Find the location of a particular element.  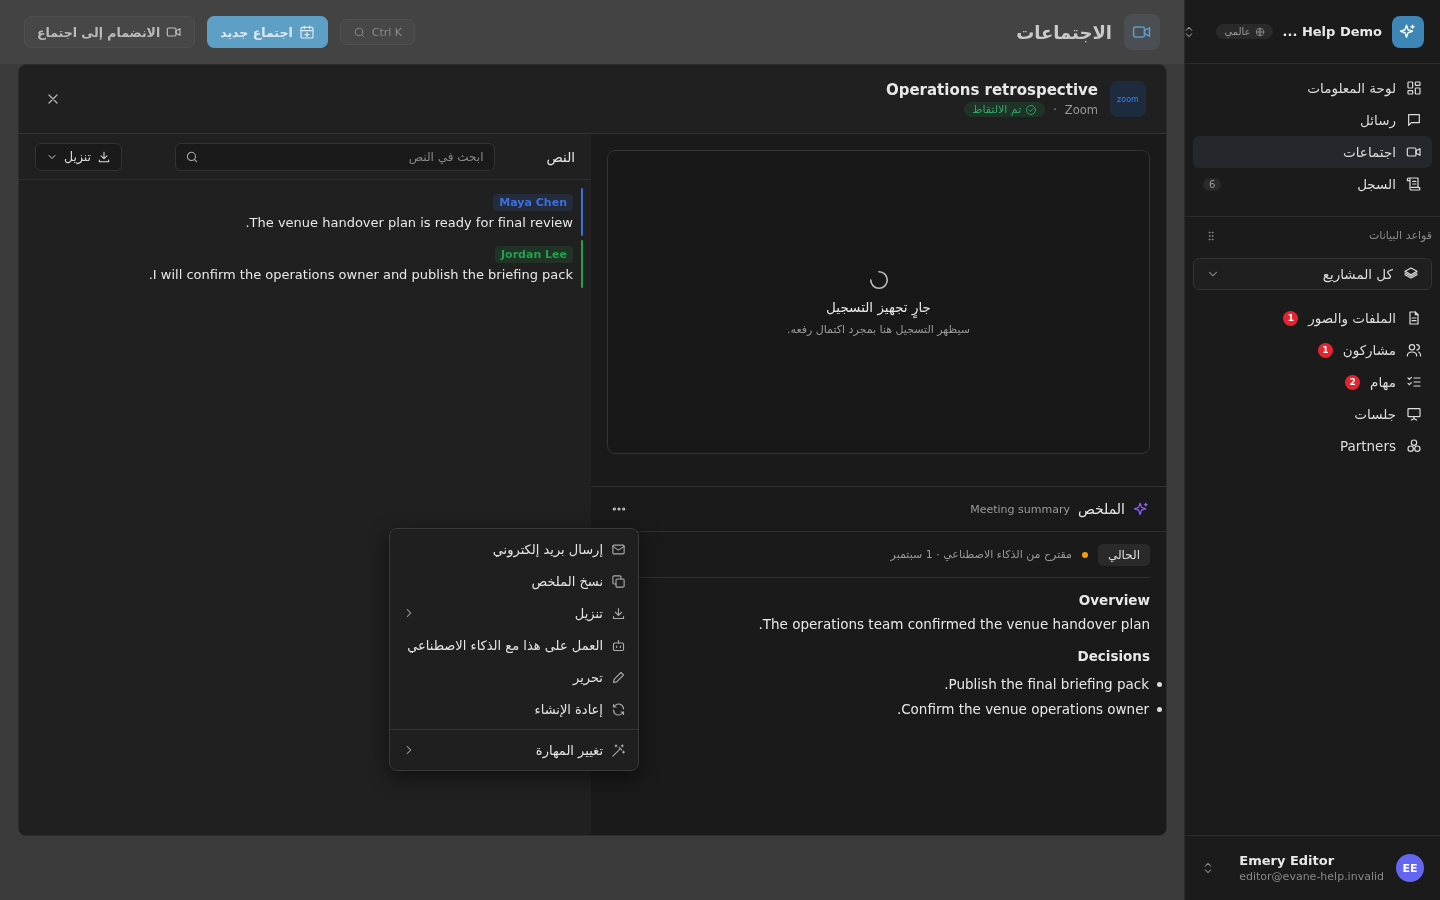

menu-item: العمل على هذا مع الذكاء الاصطناعي is located at coordinates (514, 645).